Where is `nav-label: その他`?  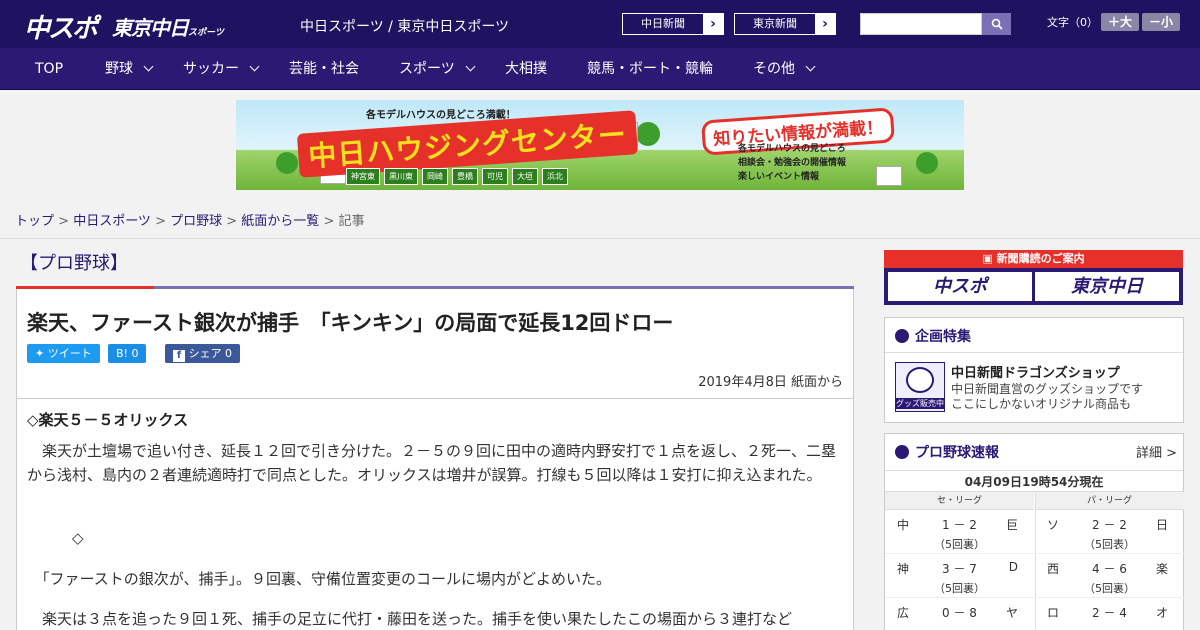 nav-label: その他 is located at coordinates (774, 69).